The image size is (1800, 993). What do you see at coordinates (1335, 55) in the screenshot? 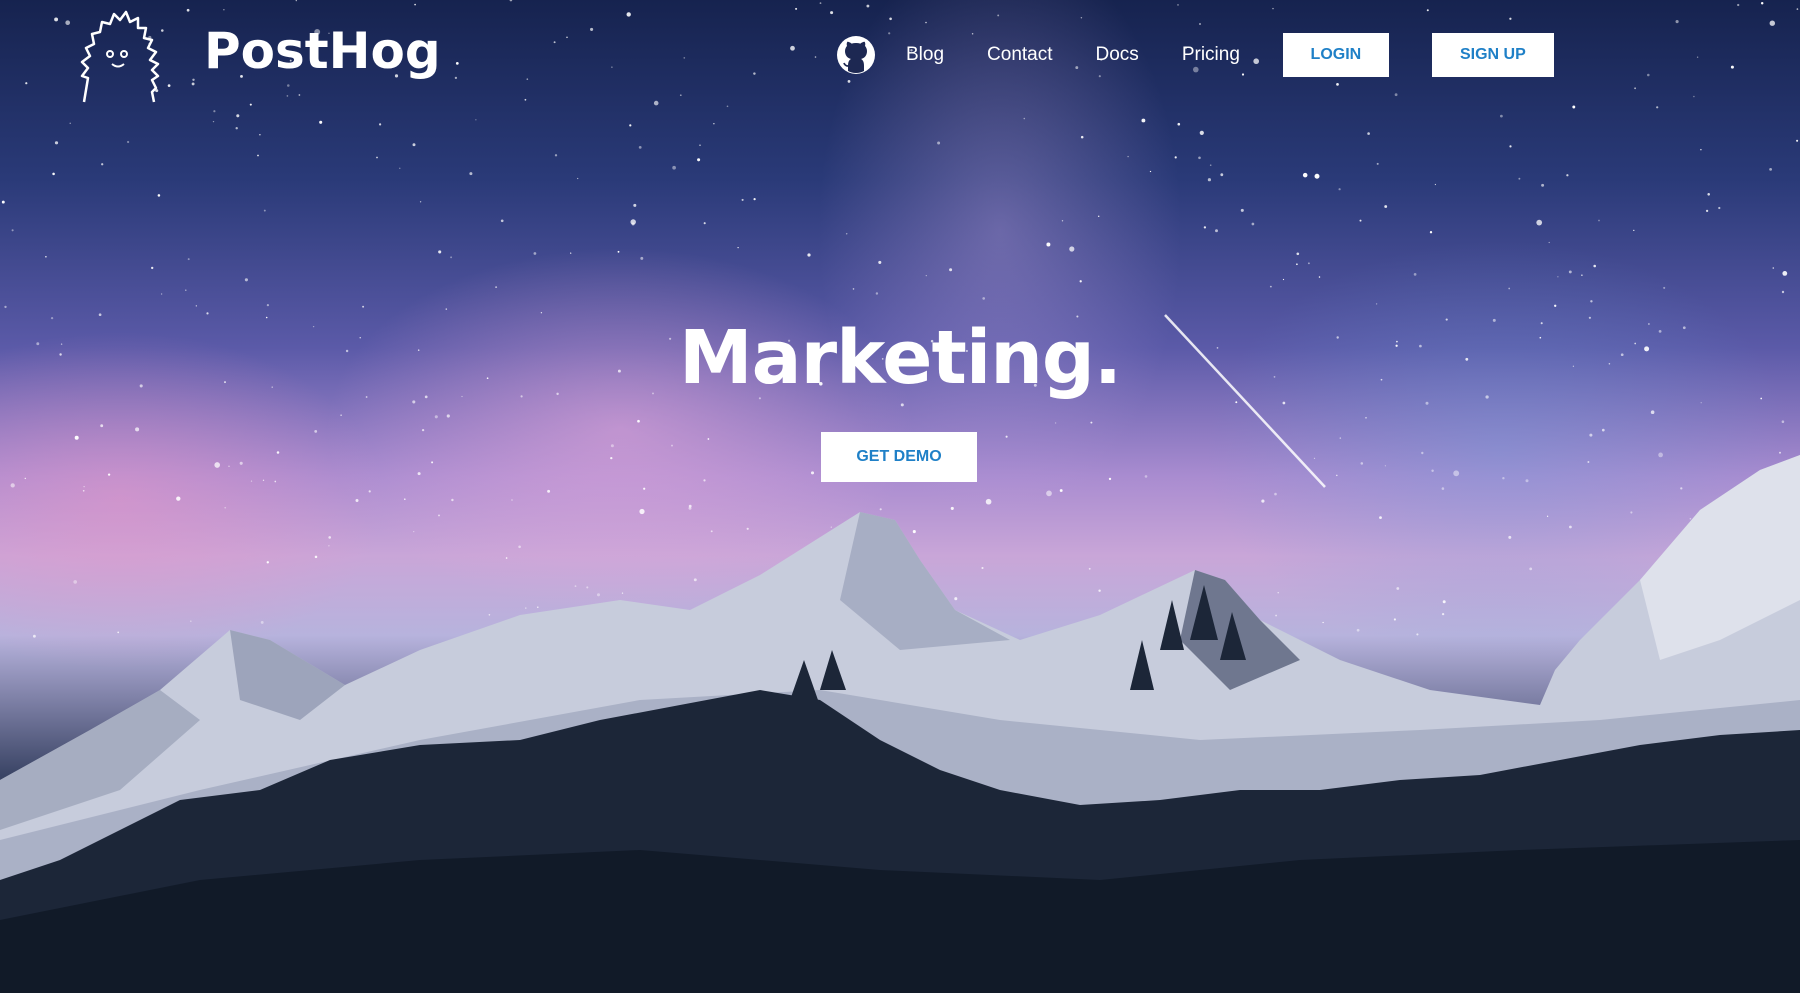
I see `login-button: LOGIN` at bounding box center [1335, 55].